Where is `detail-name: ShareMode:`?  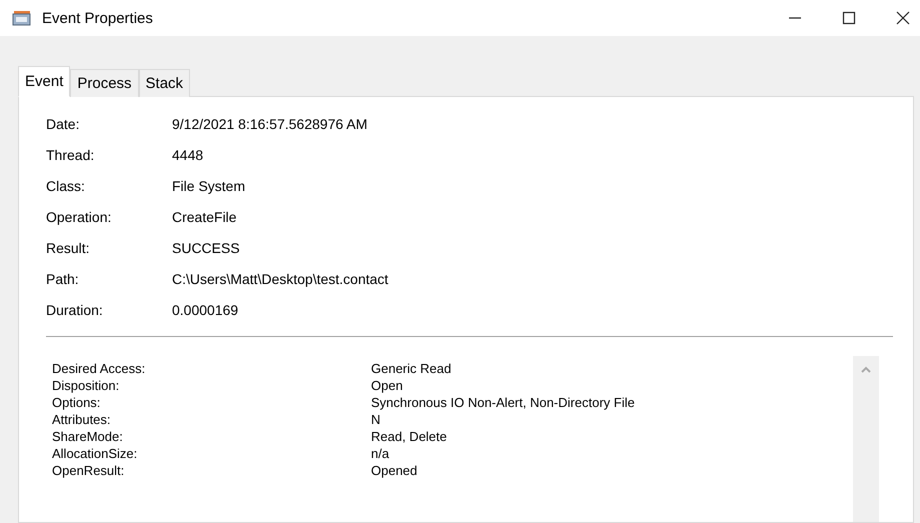
detail-name: ShareMode: is located at coordinates (88, 436).